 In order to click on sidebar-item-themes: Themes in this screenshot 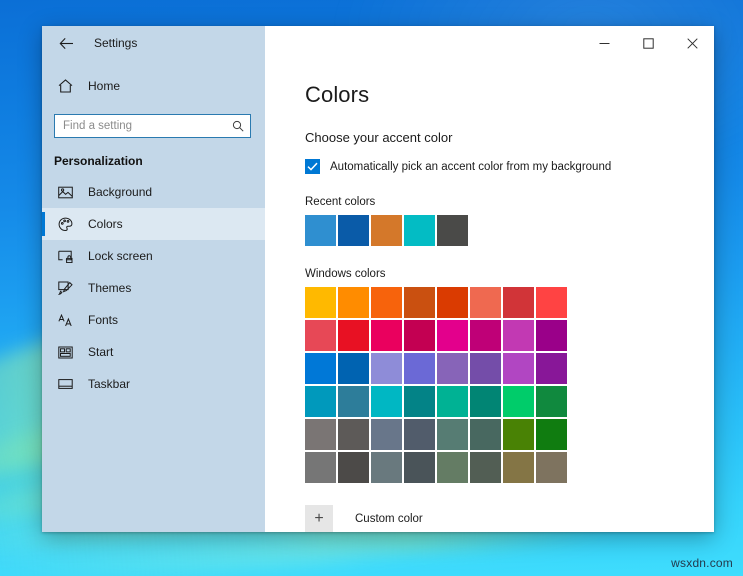, I will do `click(153, 288)`.